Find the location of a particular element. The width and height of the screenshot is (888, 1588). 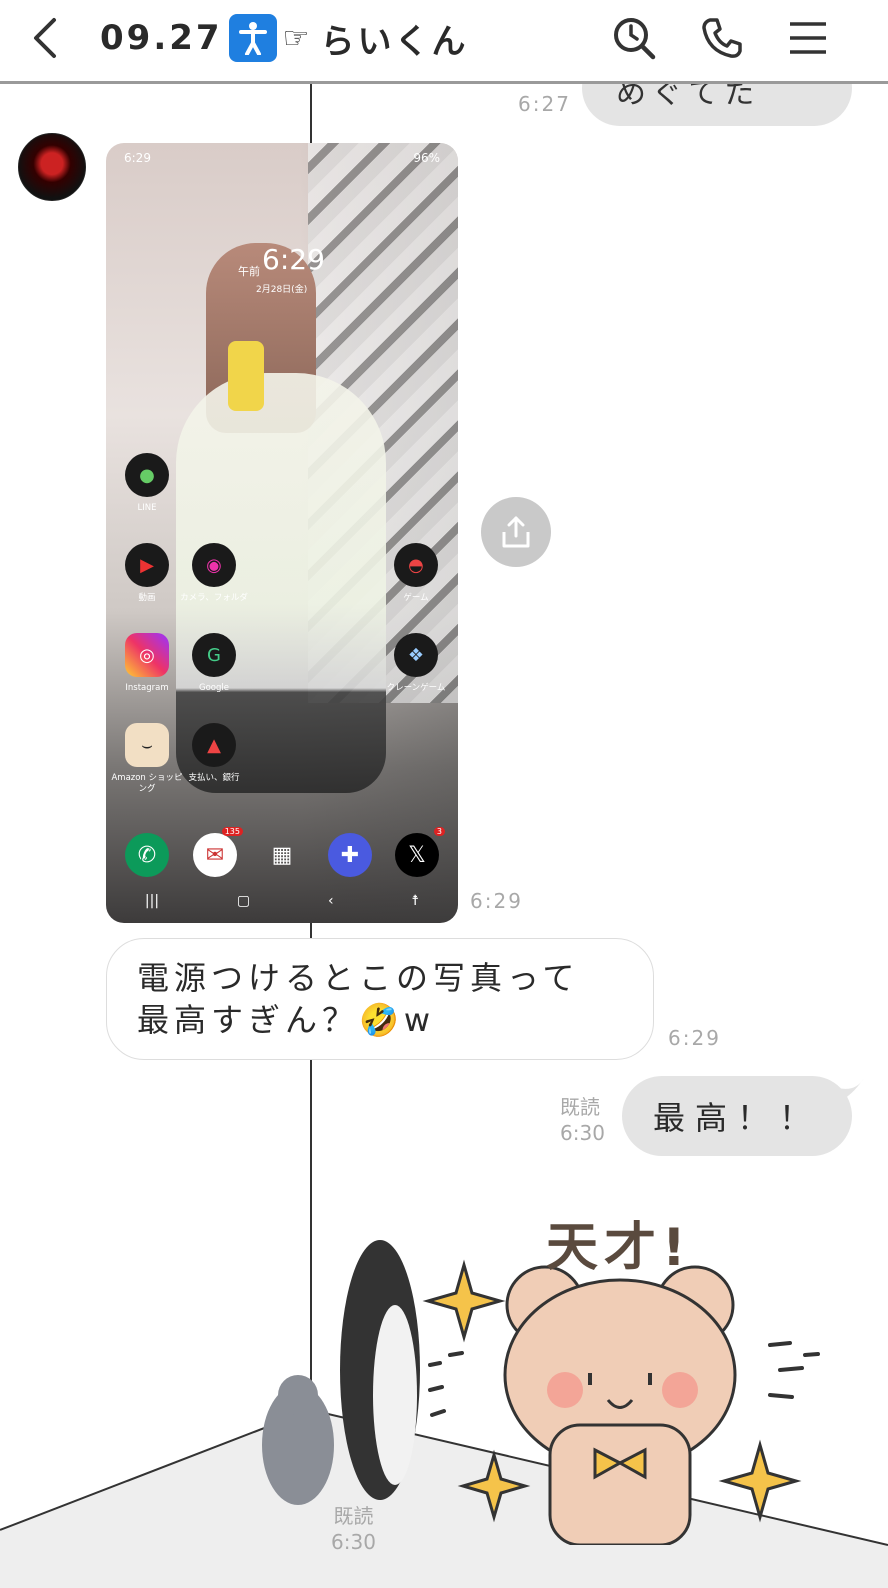

share-icon is located at coordinates (516, 532).